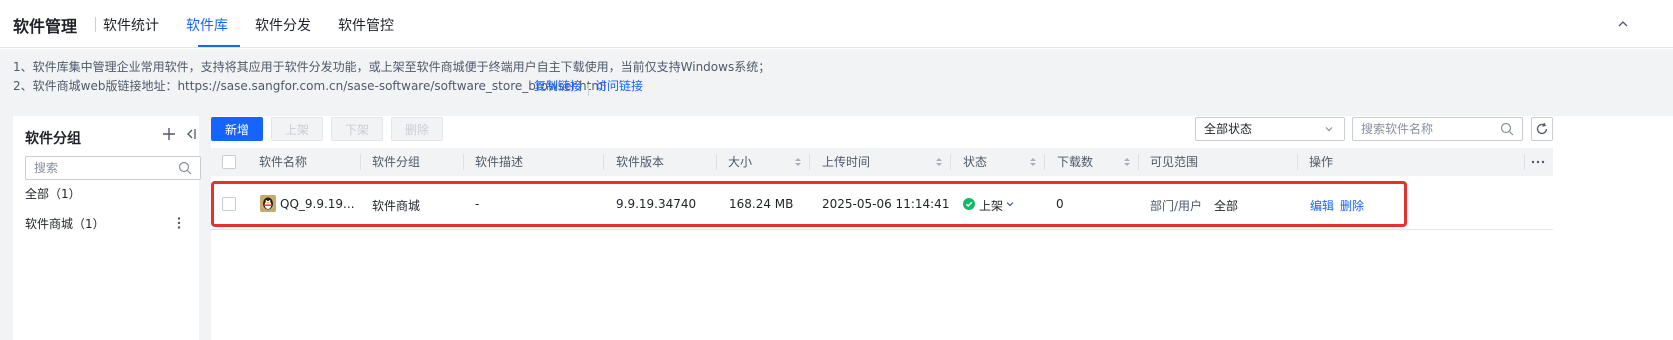 The height and width of the screenshot is (340, 1673). I want to click on group-sidebar: 软件分组 全部（1） 软件商城（1）, so click(107, 228).